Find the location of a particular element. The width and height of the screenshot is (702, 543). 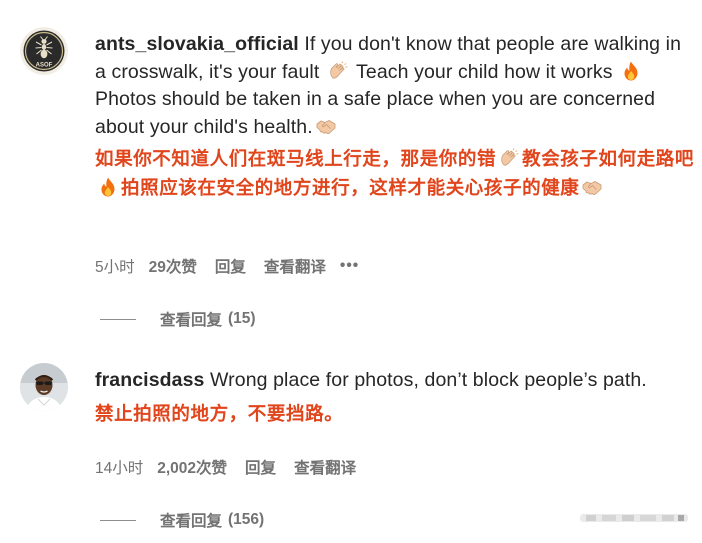

timestamp: 5小时 is located at coordinates (115, 267).